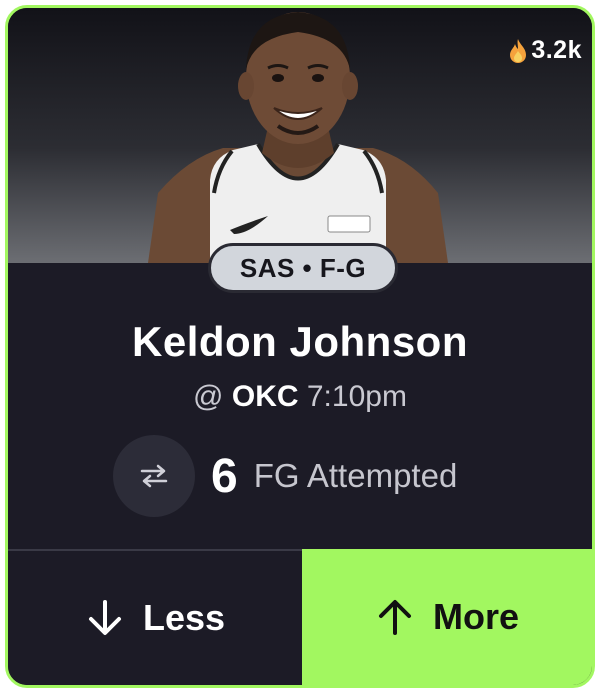  What do you see at coordinates (224, 476) in the screenshot?
I see `stat-value: 6` at bounding box center [224, 476].